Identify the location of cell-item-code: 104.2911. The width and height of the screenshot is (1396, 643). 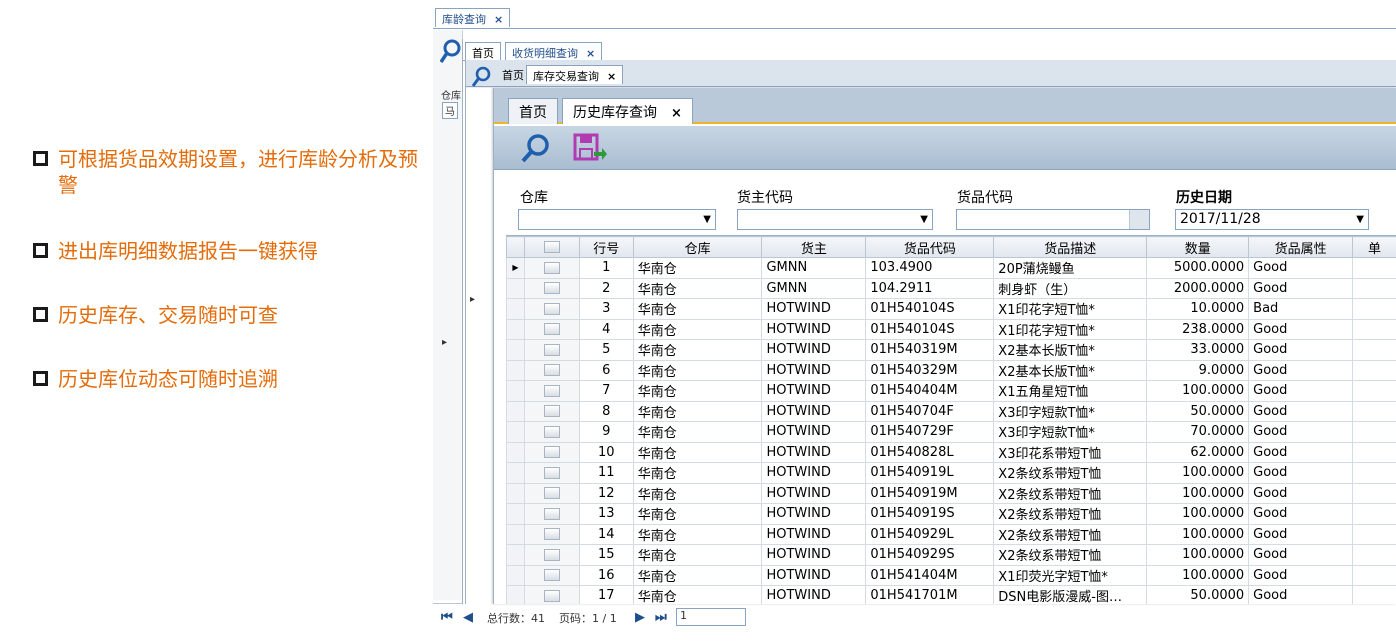
(930, 288).